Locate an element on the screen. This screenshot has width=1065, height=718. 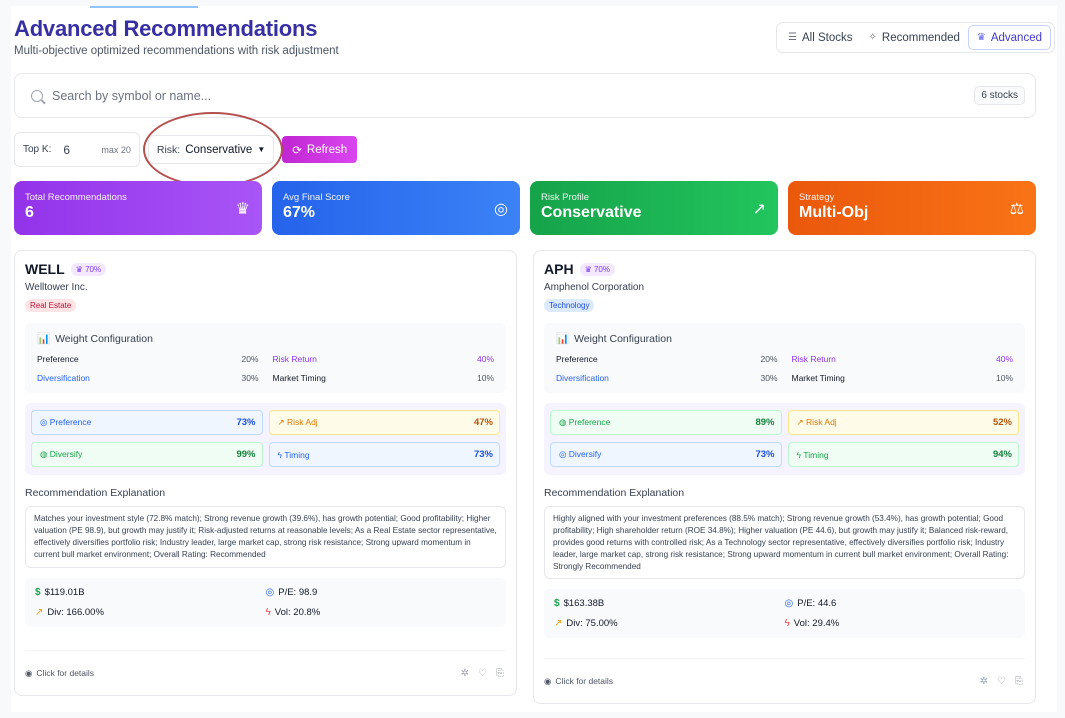
weight-value: 30% is located at coordinates (250, 378).